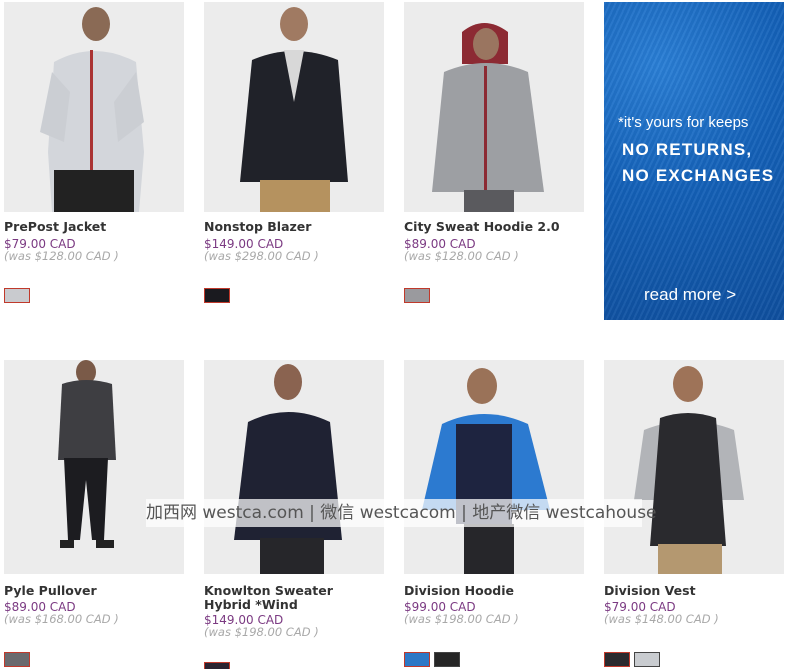 Image resolution: width=786 pixels, height=669 pixels. Describe the element at coordinates (61, 619) in the screenshot. I see `original-price: (was $168.00 CAD )` at that location.